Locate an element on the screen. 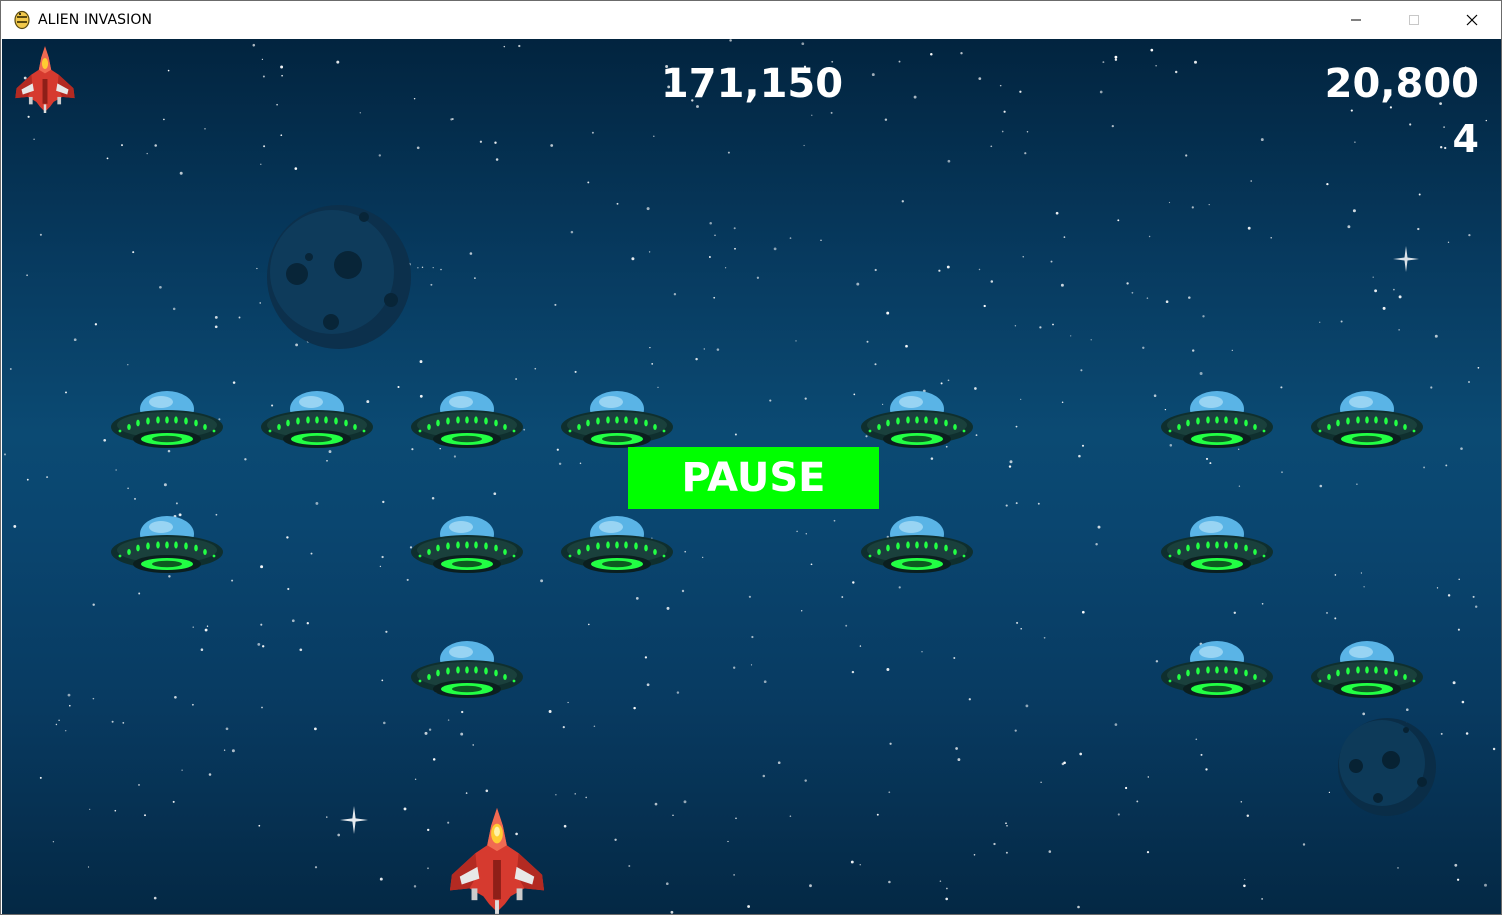  moon-large is located at coordinates (339, 277).